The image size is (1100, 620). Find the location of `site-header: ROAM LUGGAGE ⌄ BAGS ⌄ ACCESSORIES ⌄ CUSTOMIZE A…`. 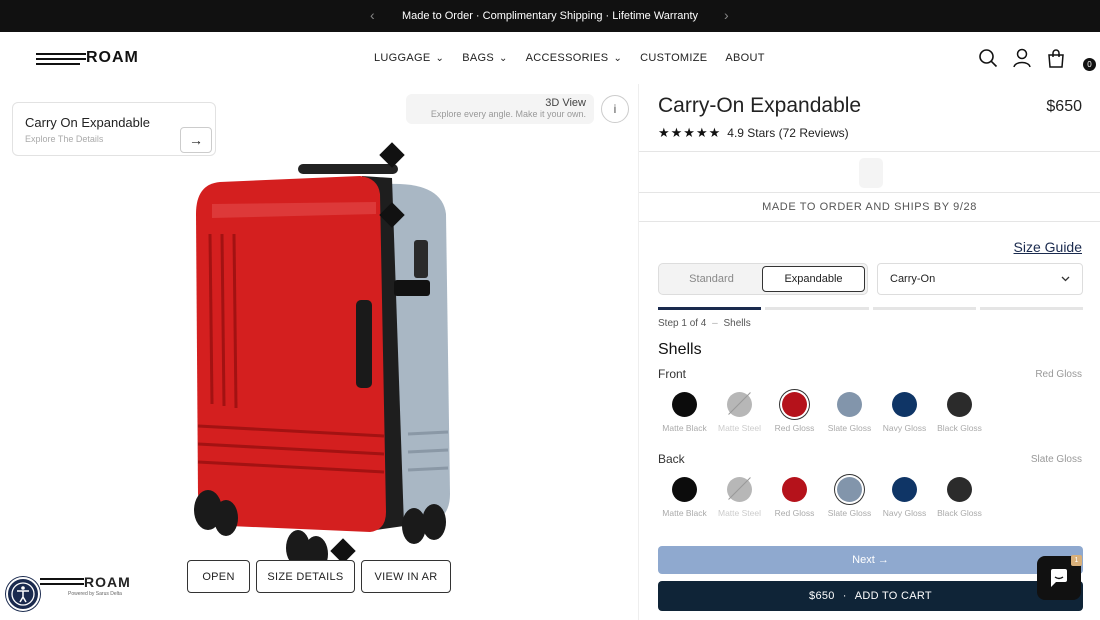

site-header: ROAM LUGGAGE ⌄ BAGS ⌄ ACCESSORIES ⌄ CUSTOMIZE A… is located at coordinates (550, 58).